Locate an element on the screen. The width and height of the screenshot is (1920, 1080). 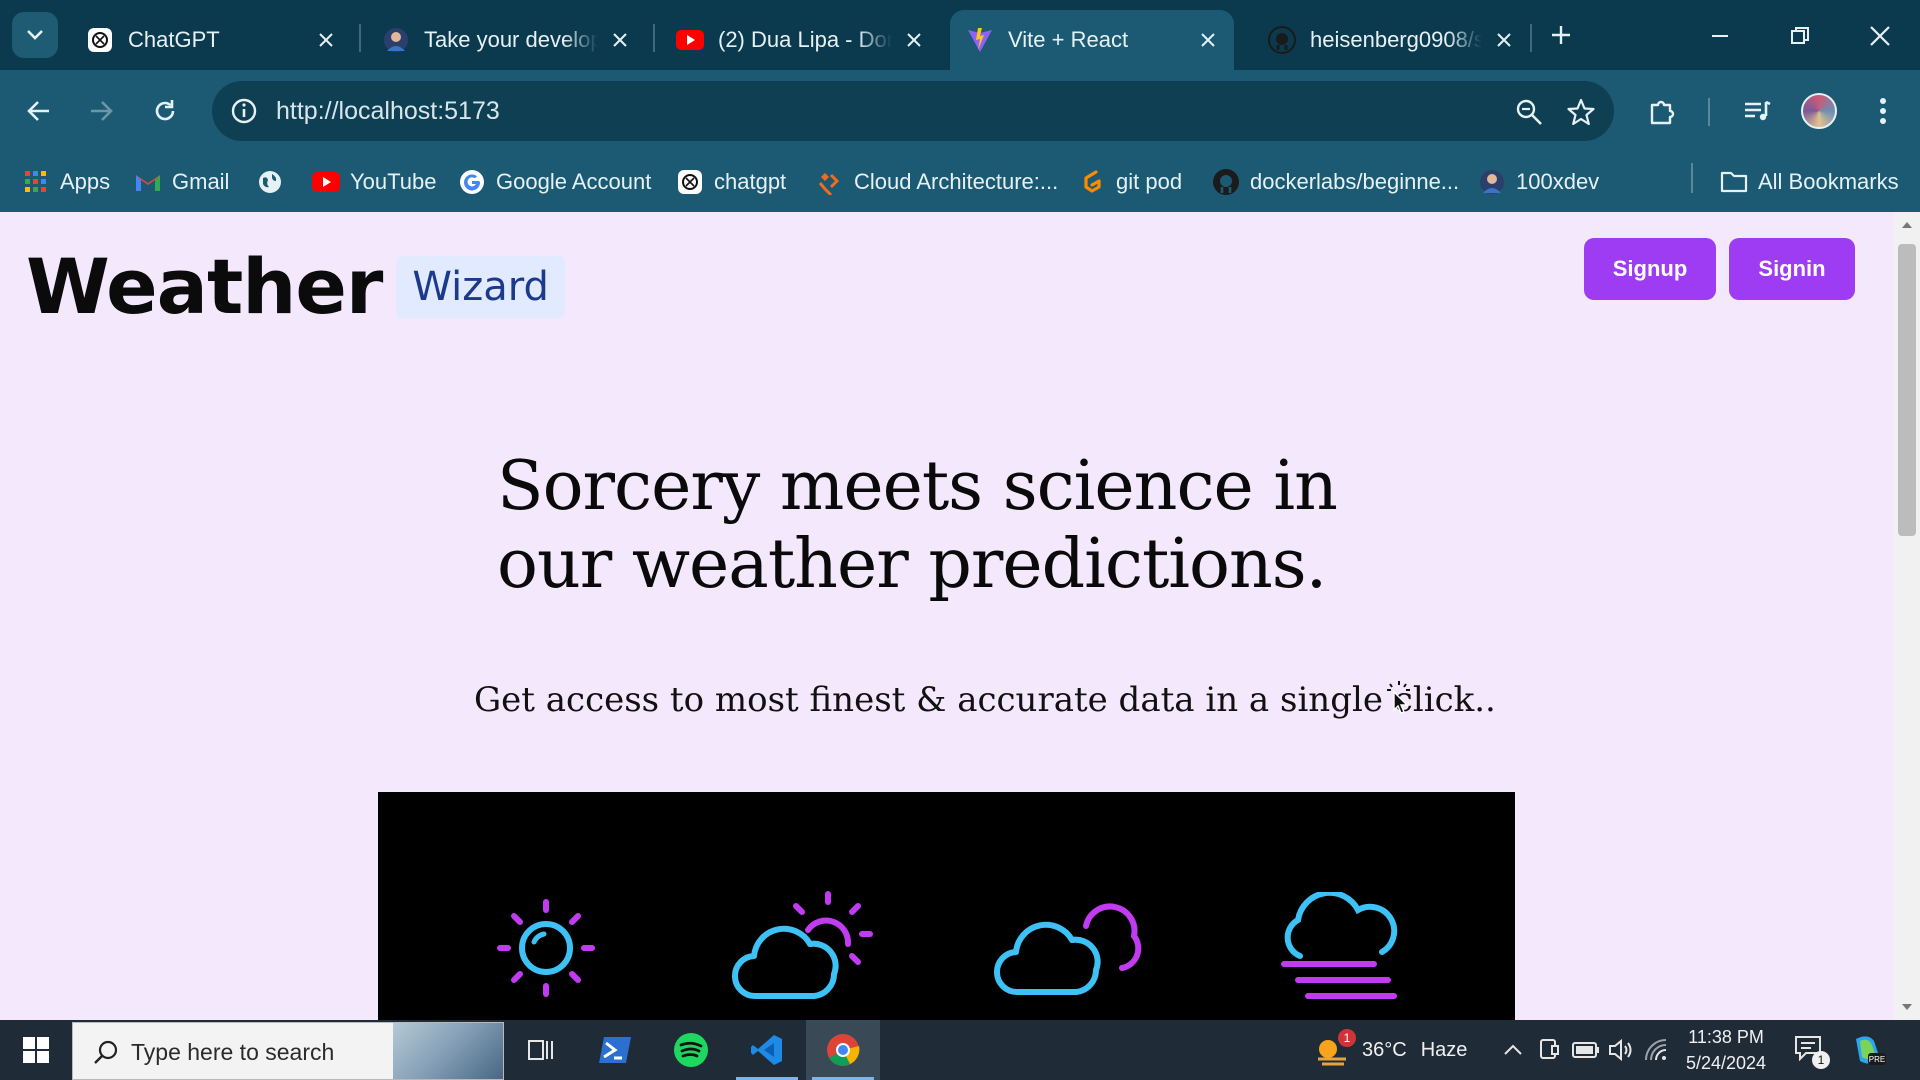
minimize-button is located at coordinates (1720, 36).